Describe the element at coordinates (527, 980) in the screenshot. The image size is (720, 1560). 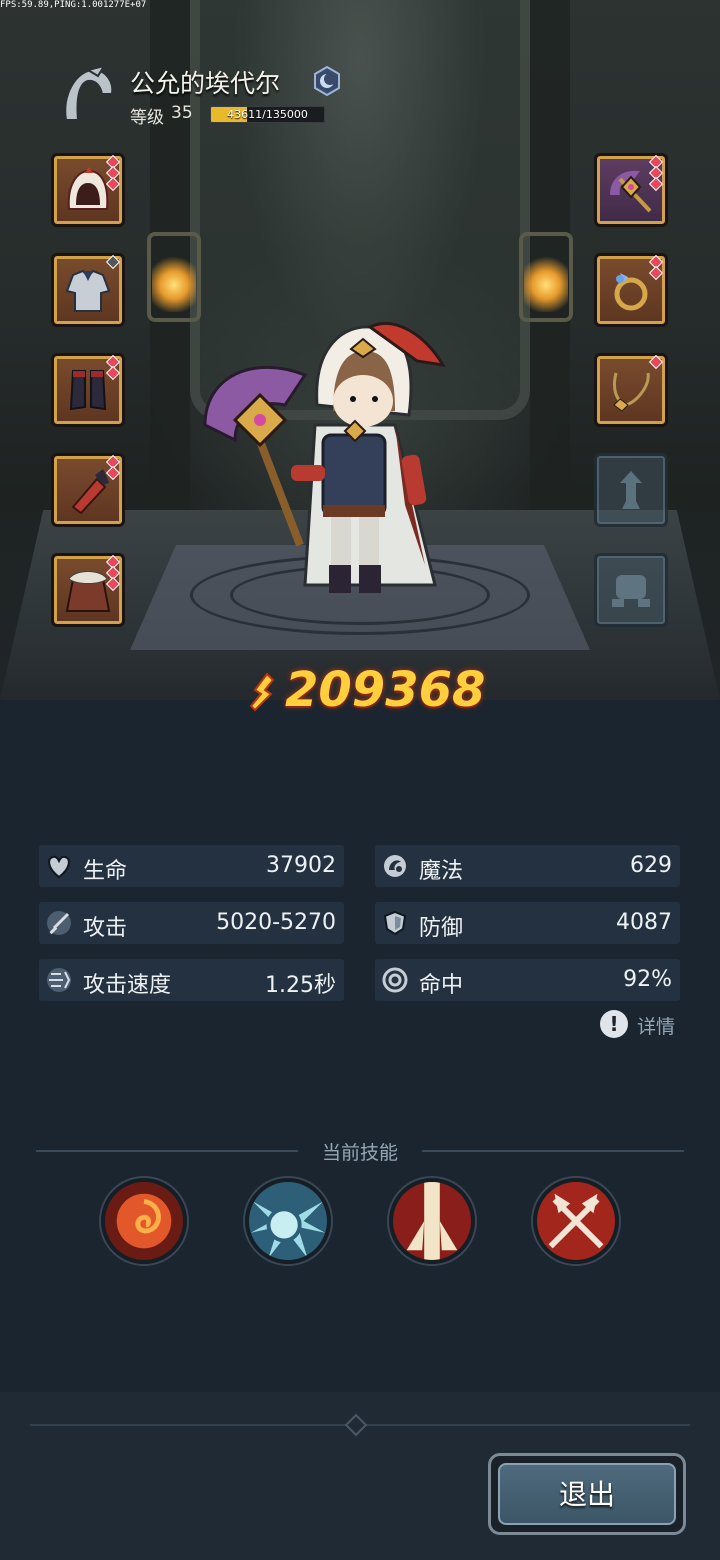
I see `stat-row-hit-rate: 命中 92%` at that location.